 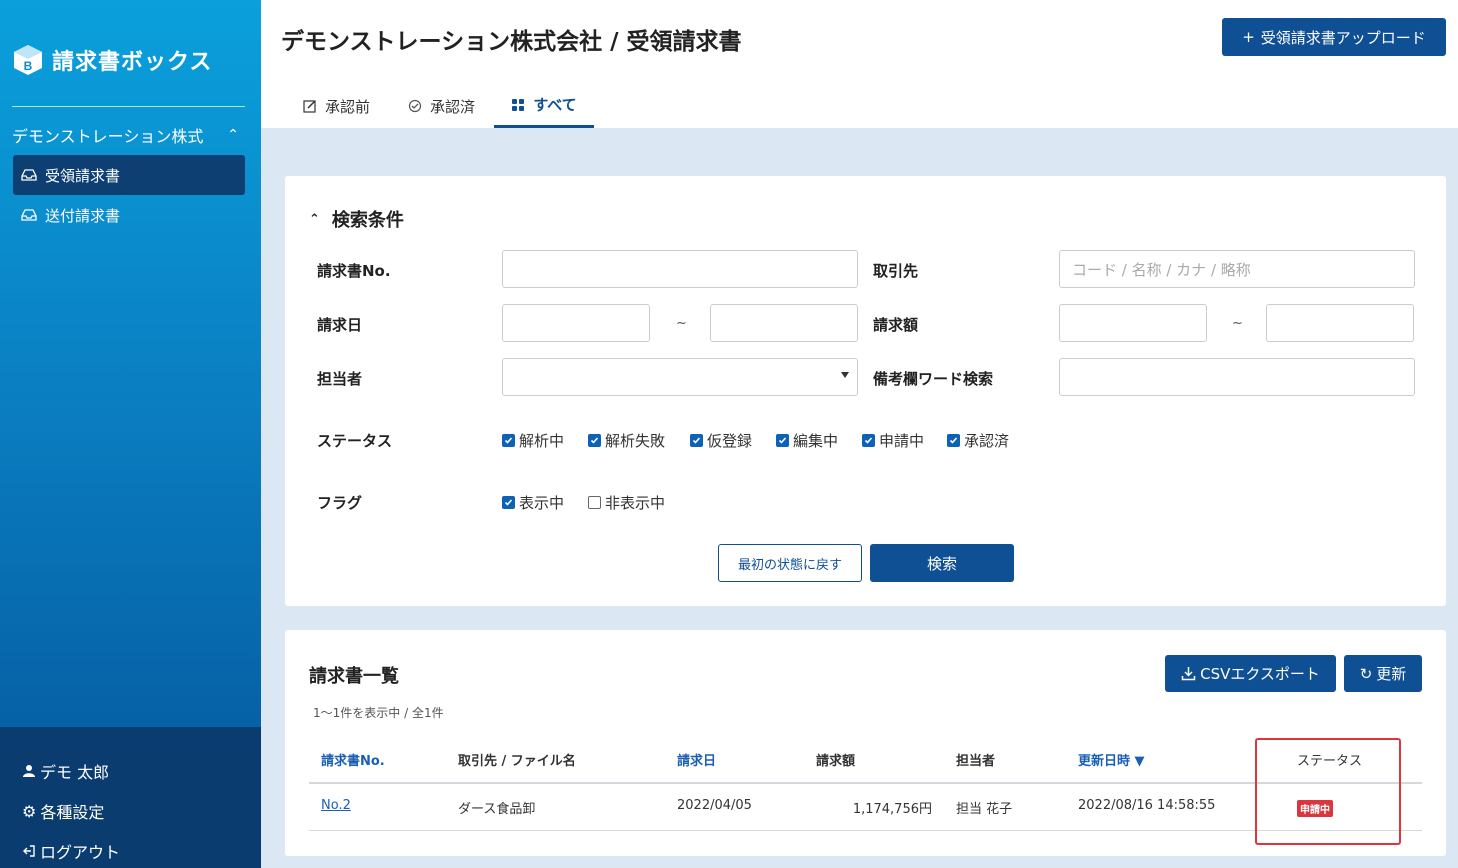 What do you see at coordinates (1248, 37) in the screenshot?
I see `plus-icon: +` at bounding box center [1248, 37].